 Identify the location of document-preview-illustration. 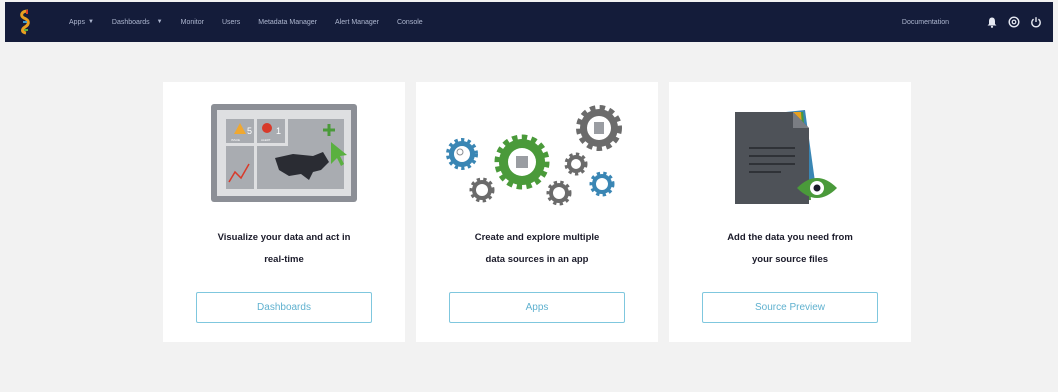
(786, 157).